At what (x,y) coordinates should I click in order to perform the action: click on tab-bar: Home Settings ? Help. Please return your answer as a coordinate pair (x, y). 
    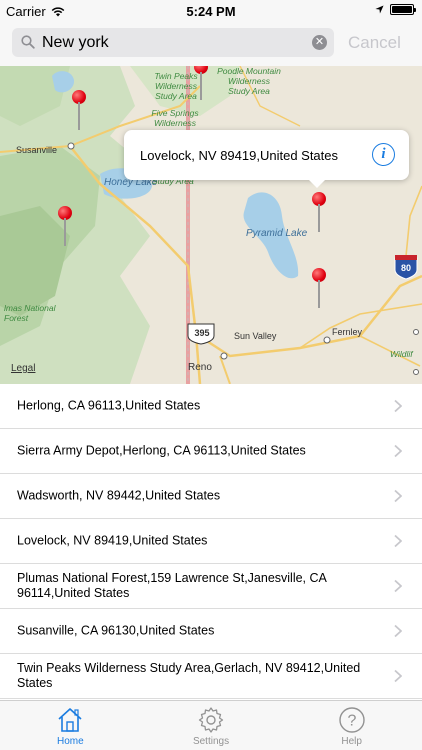
    Looking at the image, I should click on (211, 725).